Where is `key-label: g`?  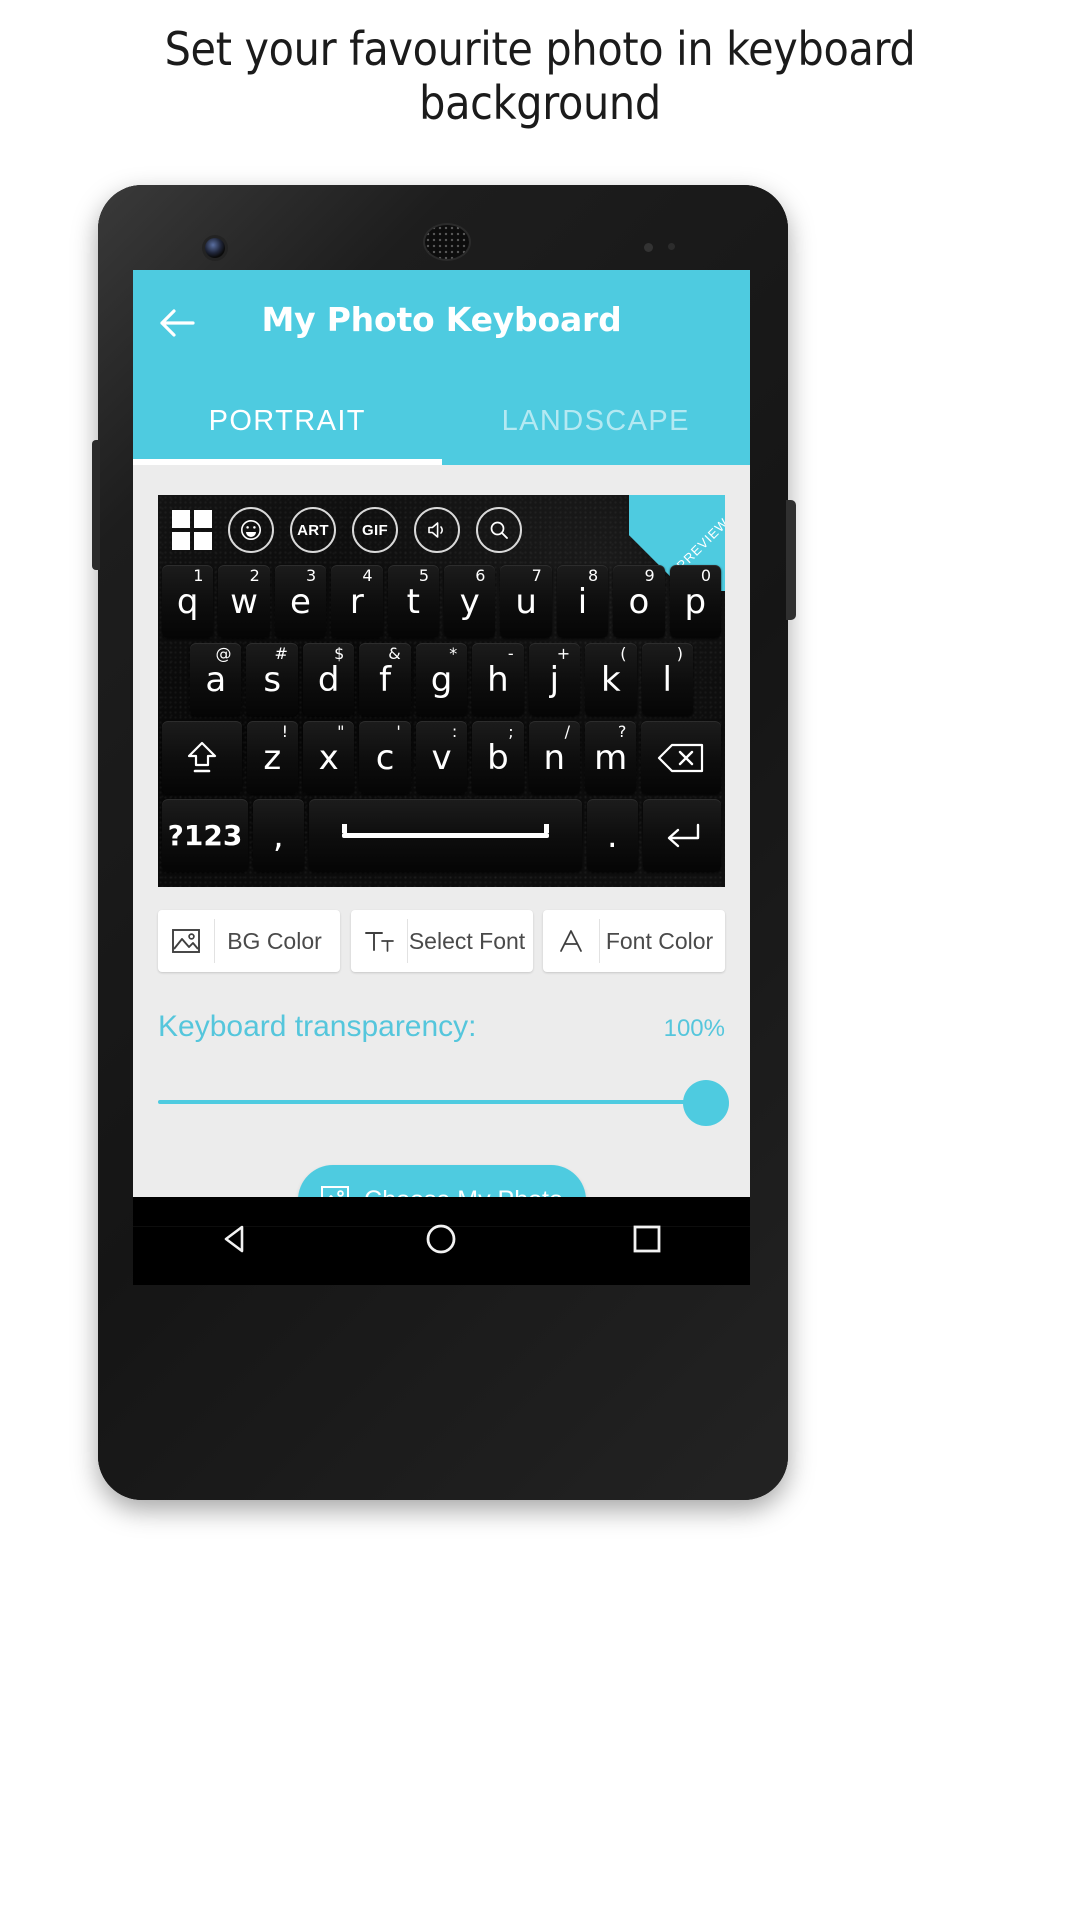
key-label: g is located at coordinates (441, 679).